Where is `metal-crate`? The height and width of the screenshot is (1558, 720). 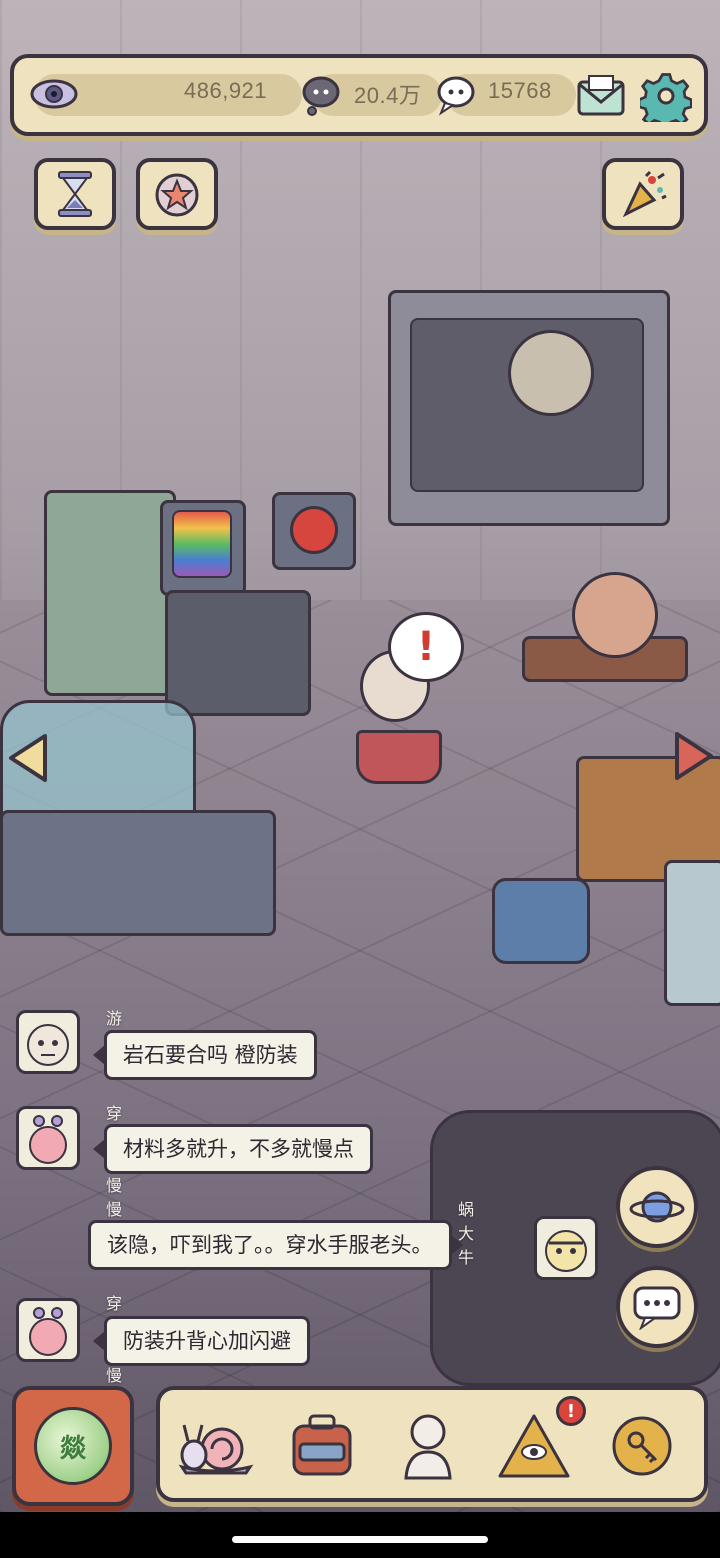 metal-crate is located at coordinates (692, 933).